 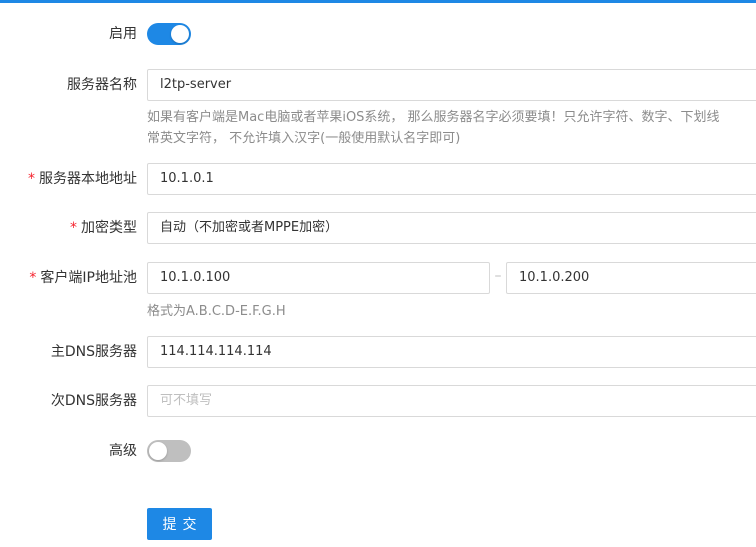 What do you see at coordinates (318, 278) in the screenshot?
I see `client-pool-start-input: 10.1.0.100` at bounding box center [318, 278].